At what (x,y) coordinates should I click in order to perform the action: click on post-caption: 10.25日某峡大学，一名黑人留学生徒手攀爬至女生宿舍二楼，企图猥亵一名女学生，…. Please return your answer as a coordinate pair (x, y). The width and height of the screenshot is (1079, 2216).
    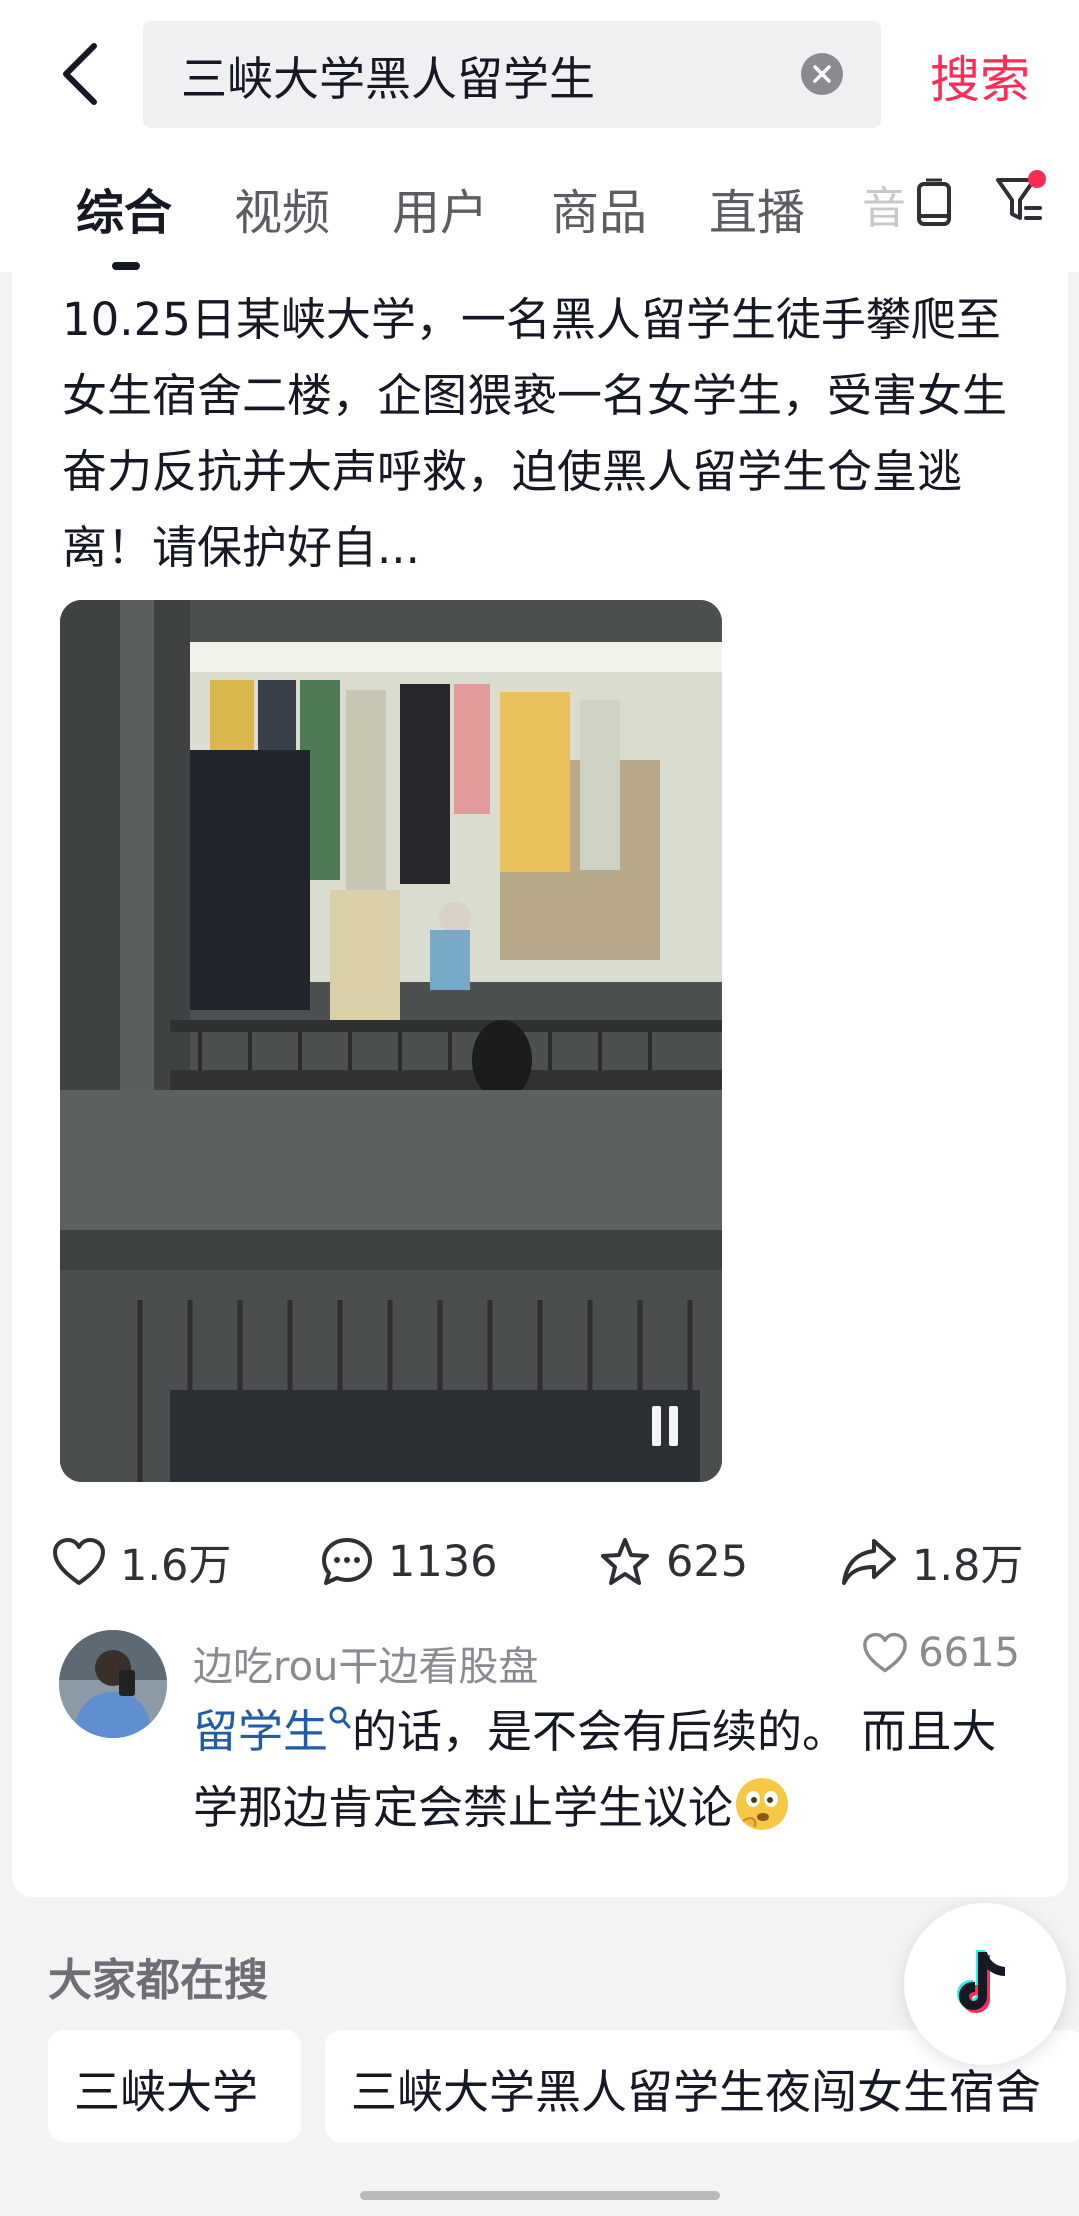
    Looking at the image, I should click on (547, 434).